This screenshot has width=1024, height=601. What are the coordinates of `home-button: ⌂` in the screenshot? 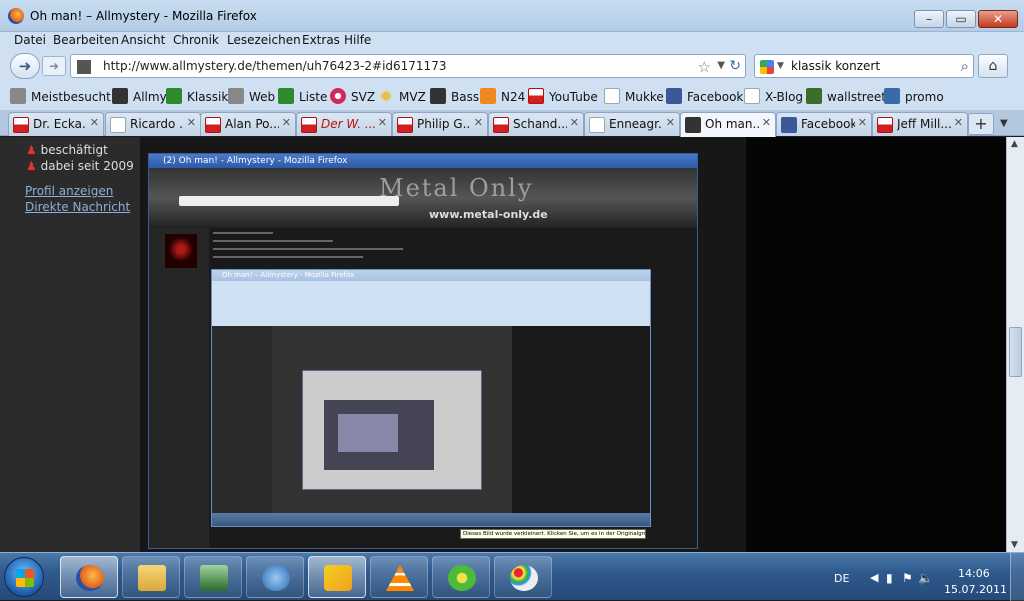 It's located at (993, 66).